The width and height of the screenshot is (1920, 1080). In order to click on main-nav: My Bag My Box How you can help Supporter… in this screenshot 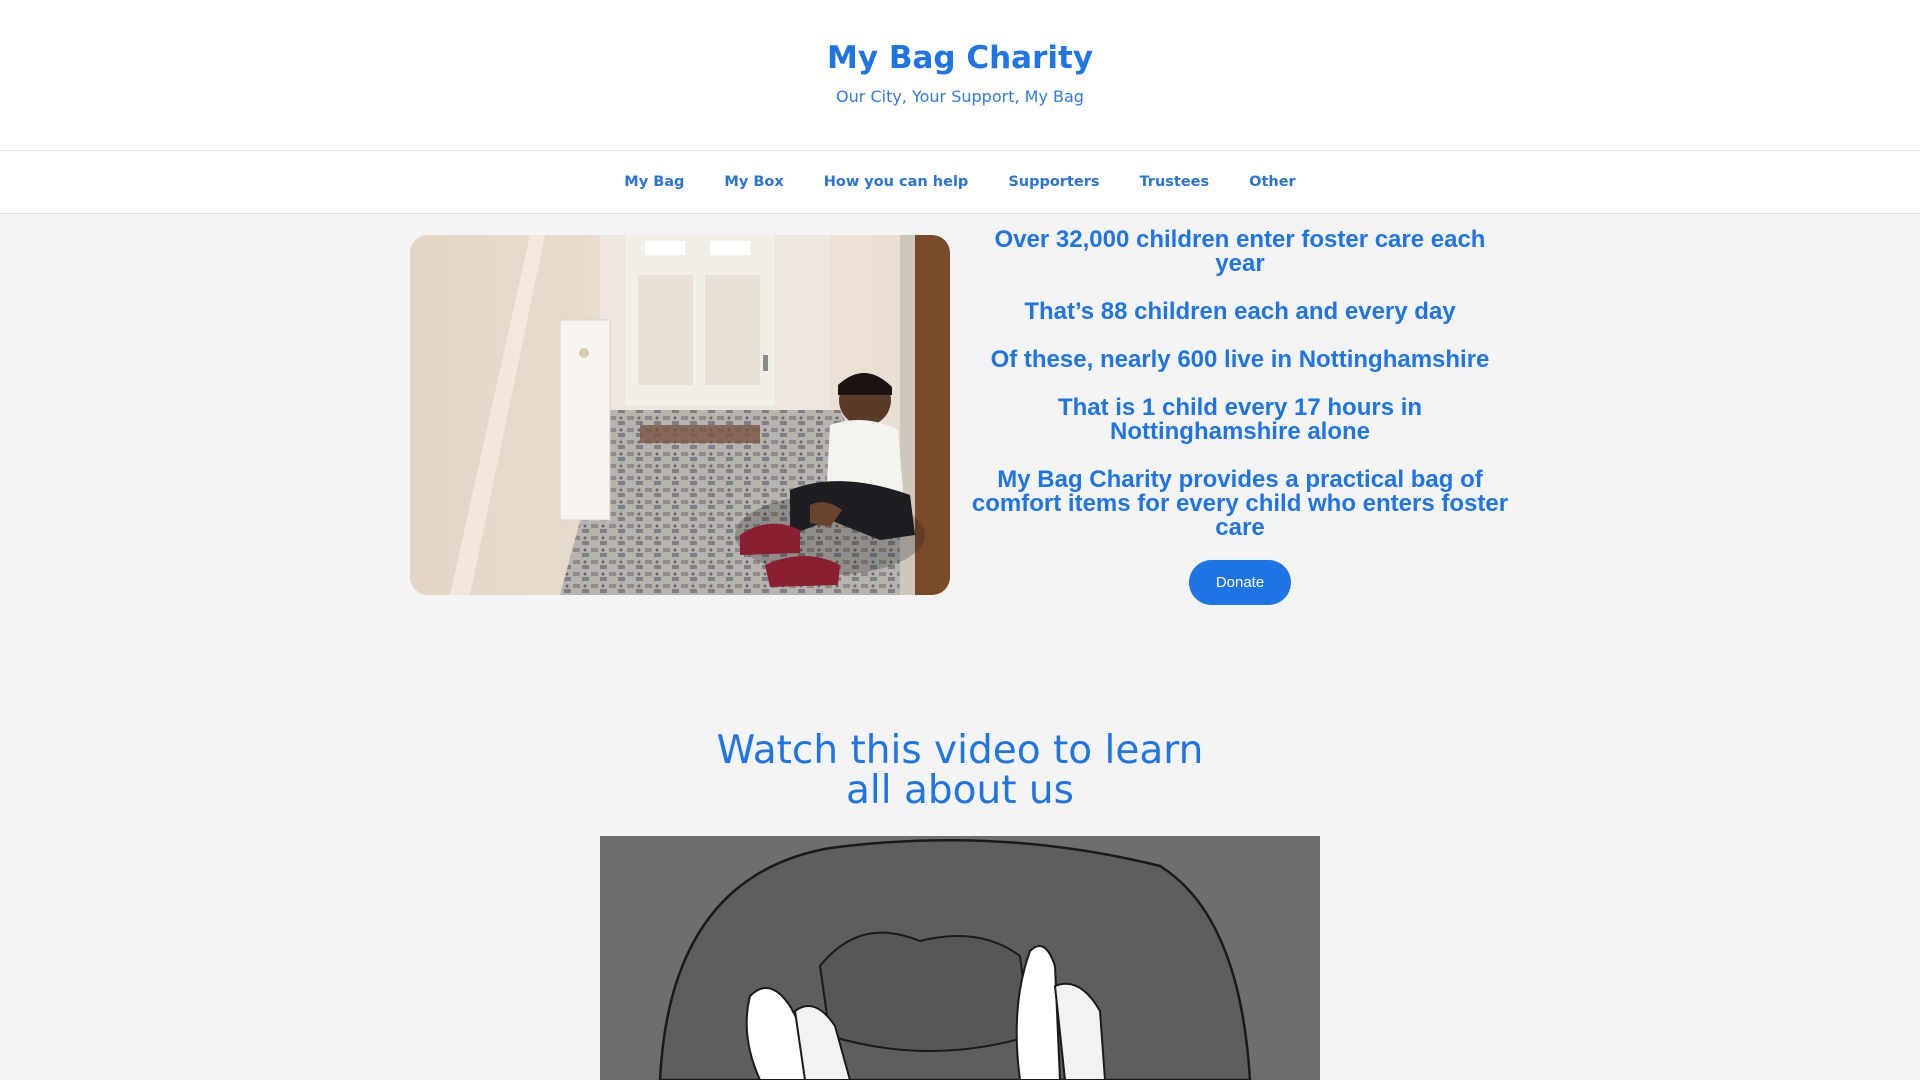, I will do `click(960, 182)`.